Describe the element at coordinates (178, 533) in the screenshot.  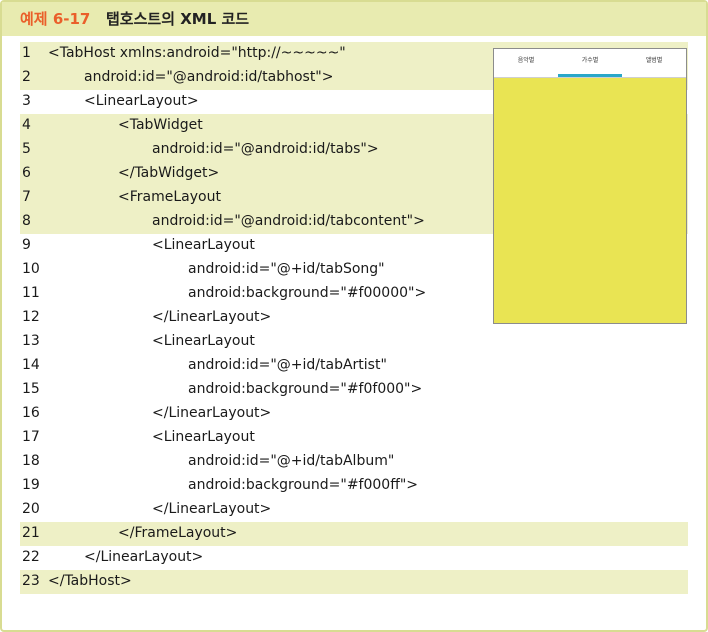
I see `code-text: </FrameLayout>` at that location.